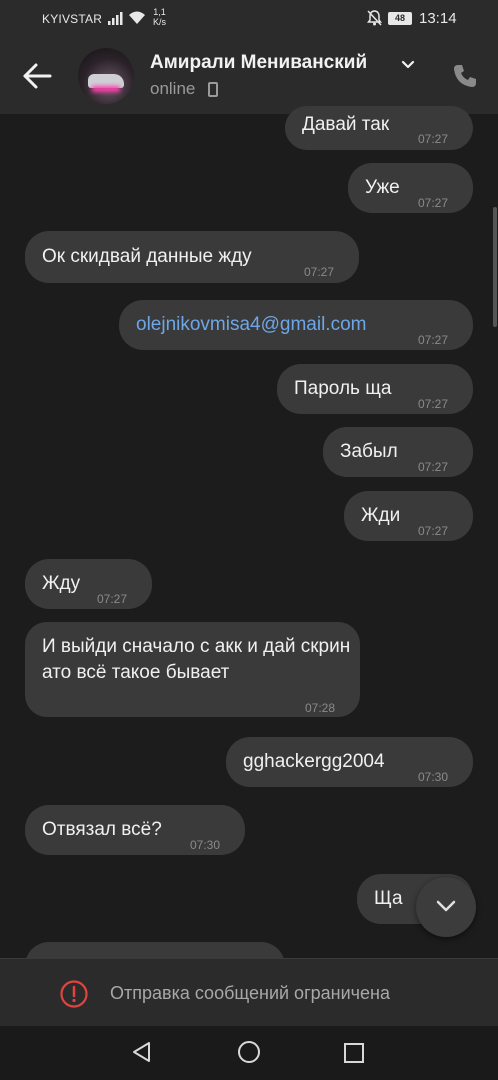  Describe the element at coordinates (354, 1053) in the screenshot. I see `nav-recent-icon` at that location.